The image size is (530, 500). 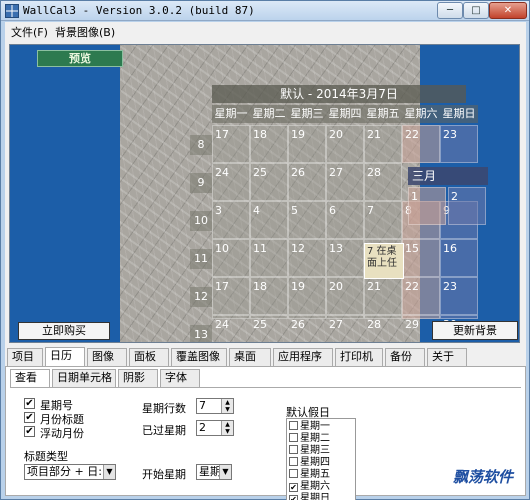 I want to click on main-tabs: 项目 日历 图像 面板 覆盖图像 桌面 应用程序 打印机 备份 关于, so click(x=265, y=357).